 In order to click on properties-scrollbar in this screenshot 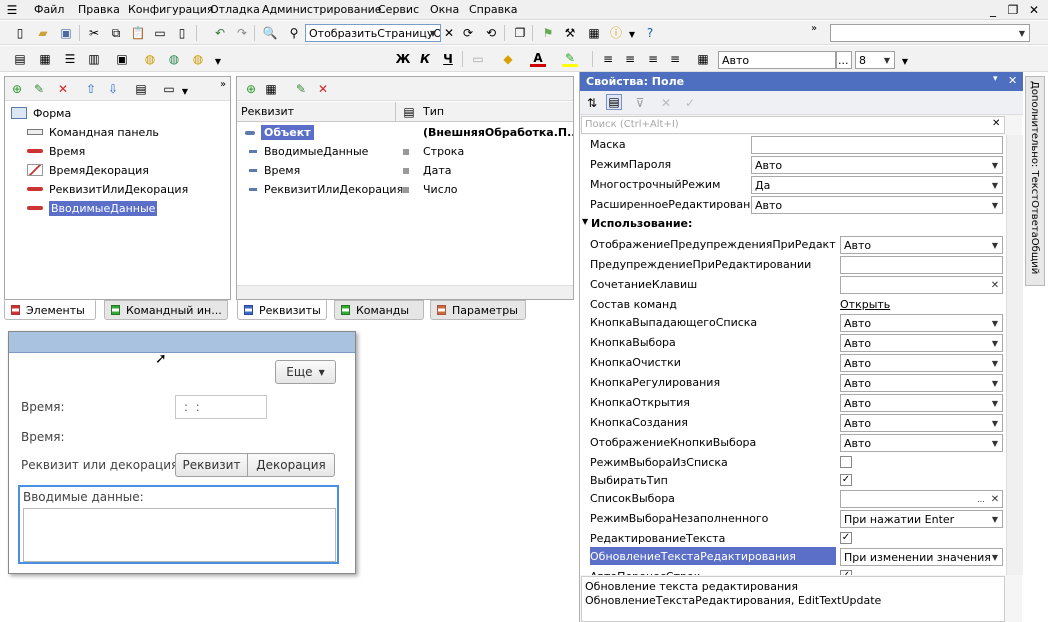, I will do `click(1014, 355)`.